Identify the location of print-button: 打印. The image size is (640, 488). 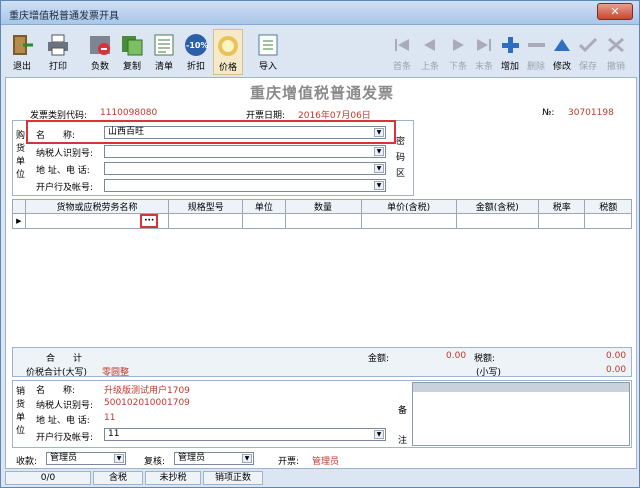
(58, 52).